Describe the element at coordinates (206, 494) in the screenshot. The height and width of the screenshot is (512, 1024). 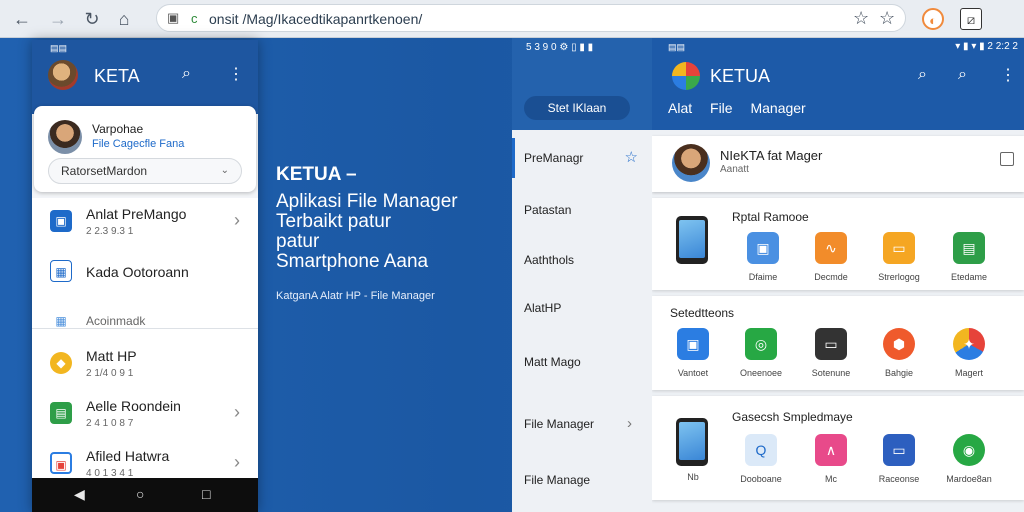
I see `recents-square-icon: □` at that location.